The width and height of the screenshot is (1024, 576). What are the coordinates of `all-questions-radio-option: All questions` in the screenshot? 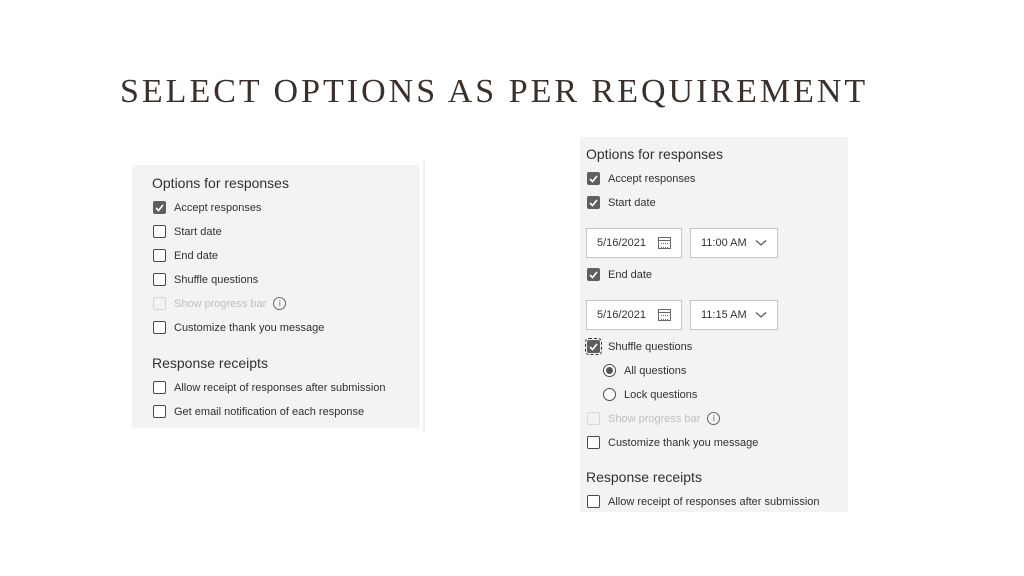 It's located at (644, 370).